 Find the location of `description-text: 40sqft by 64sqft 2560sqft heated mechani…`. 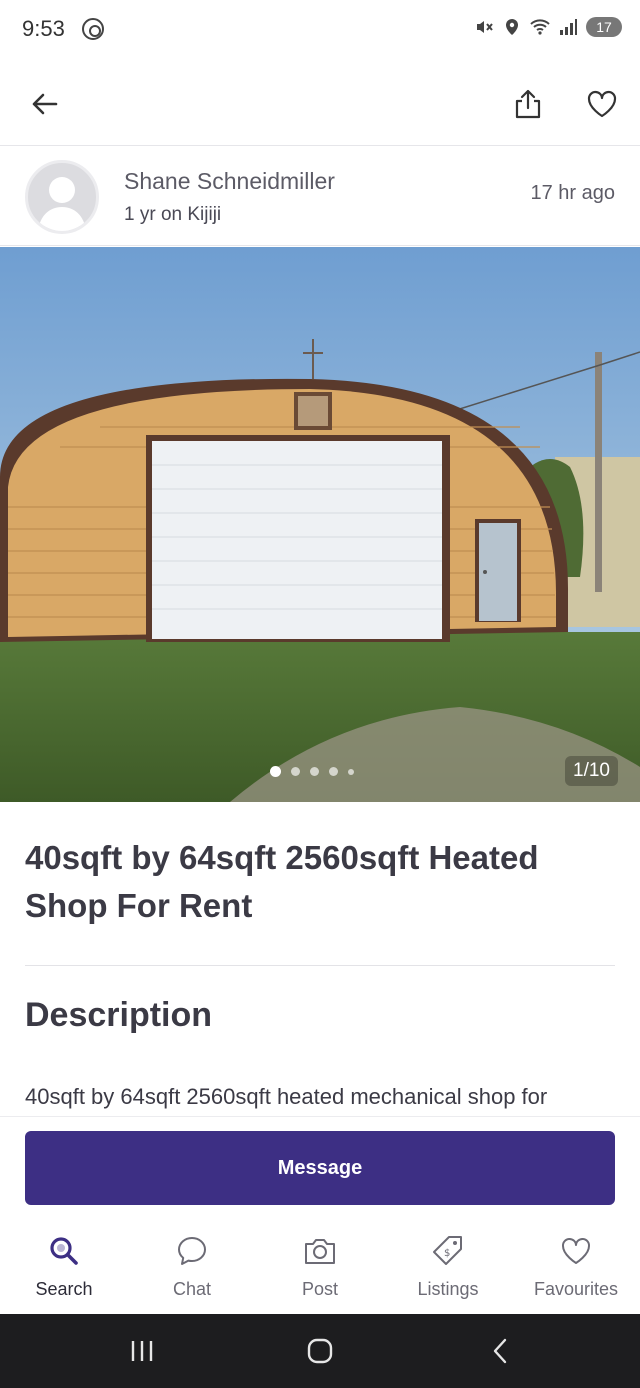

description-text: 40sqft by 64sqft 2560sqft heated mechani… is located at coordinates (286, 1096).